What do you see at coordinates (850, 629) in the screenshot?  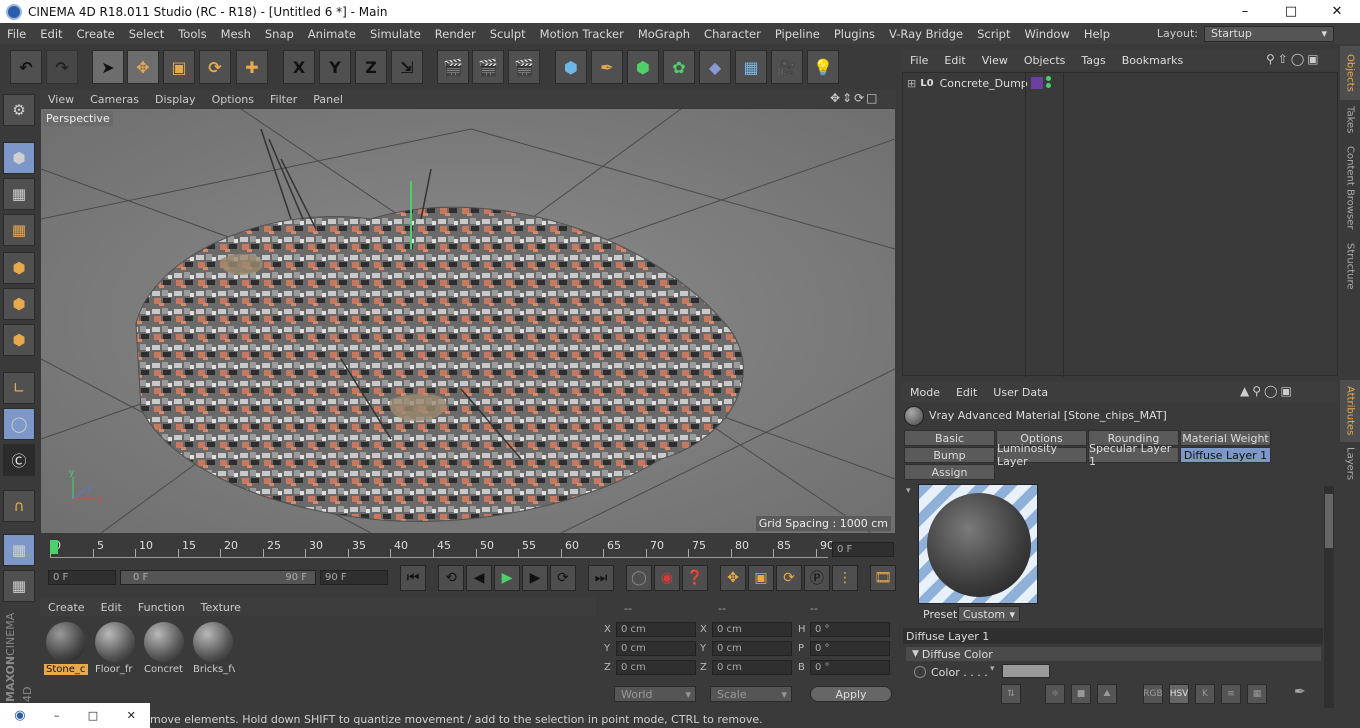 I see `coord-value-field: 0 °` at bounding box center [850, 629].